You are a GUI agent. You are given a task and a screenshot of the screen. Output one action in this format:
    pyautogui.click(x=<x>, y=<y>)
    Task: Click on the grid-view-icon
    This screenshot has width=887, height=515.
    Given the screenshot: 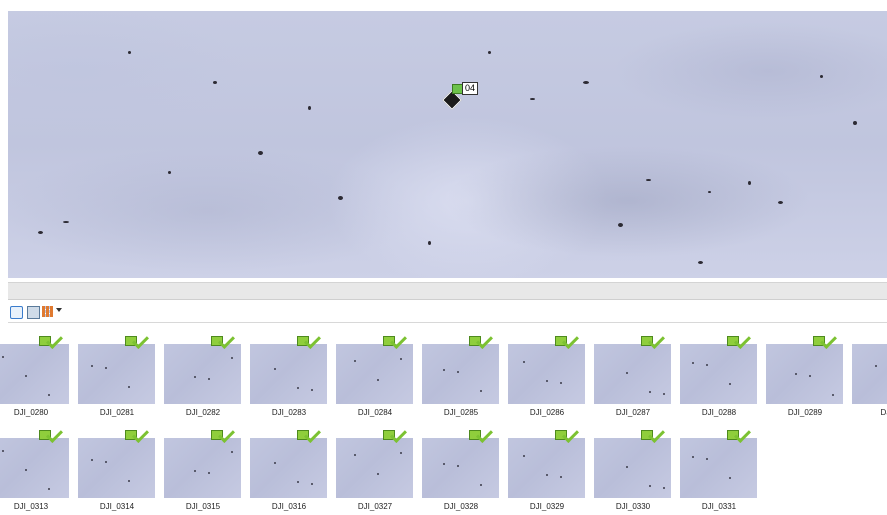 What is the action you would take?
    pyautogui.click(x=47, y=311)
    